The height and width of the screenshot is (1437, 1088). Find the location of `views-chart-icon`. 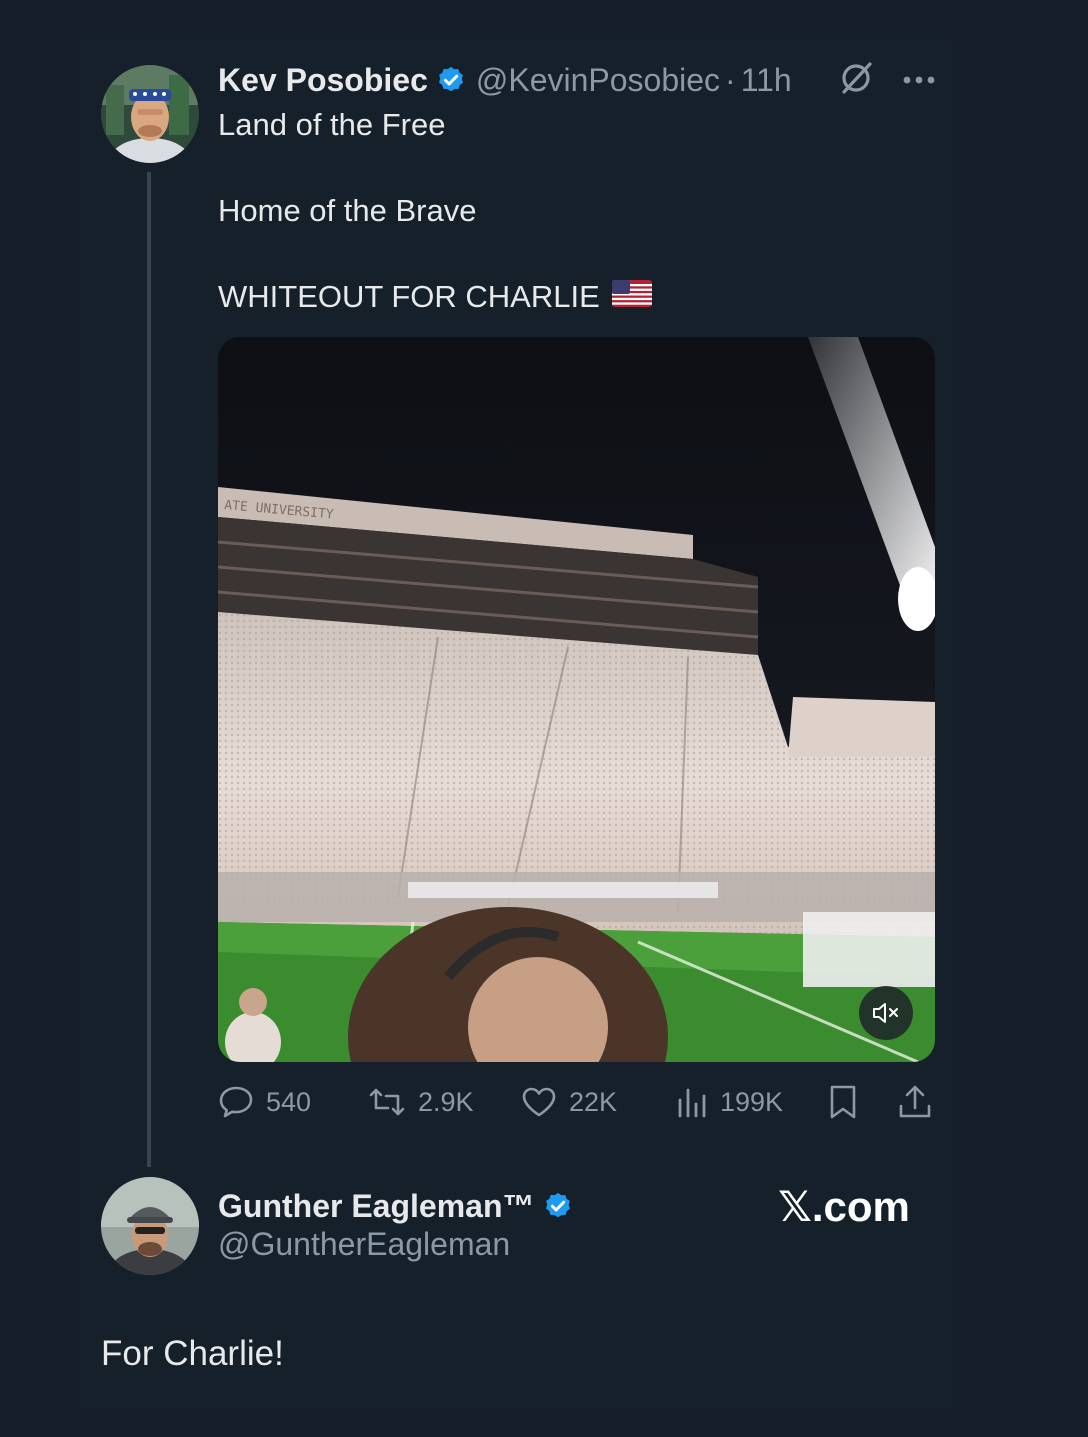

views-chart-icon is located at coordinates (692, 1103).